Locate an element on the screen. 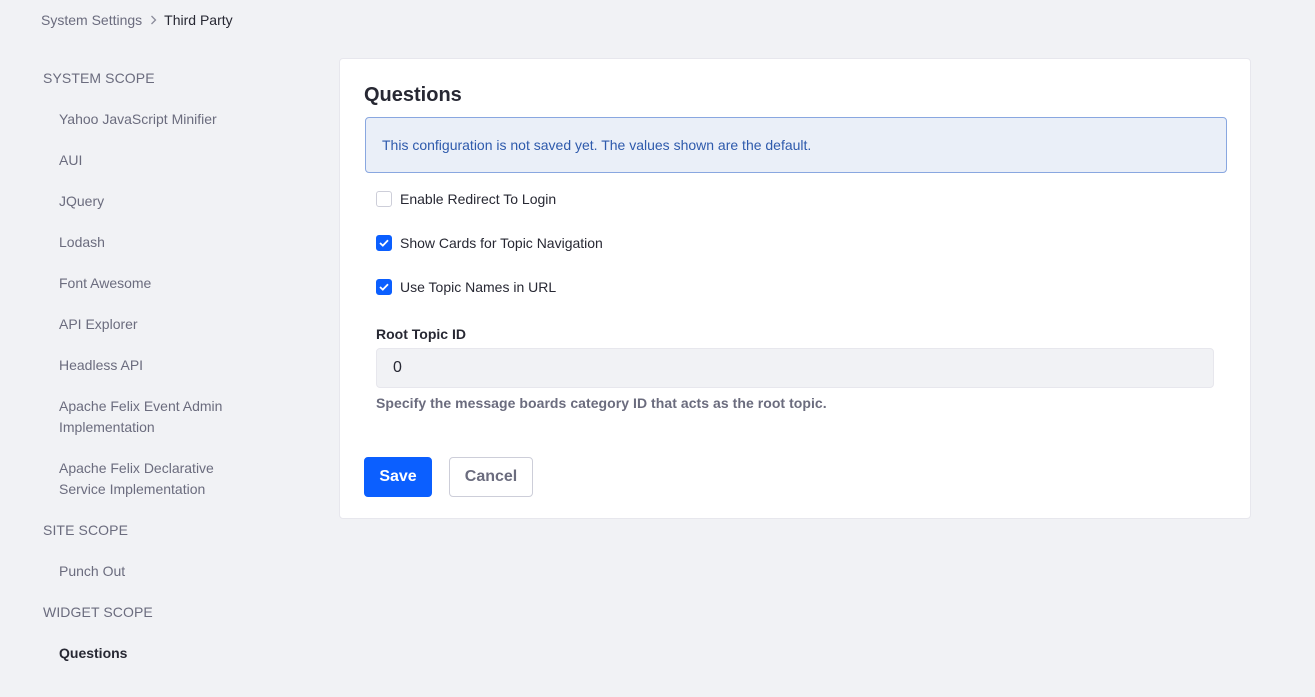 Image resolution: width=1315 pixels, height=697 pixels. sidebar-item-jquery: JQuery is located at coordinates (159, 201).